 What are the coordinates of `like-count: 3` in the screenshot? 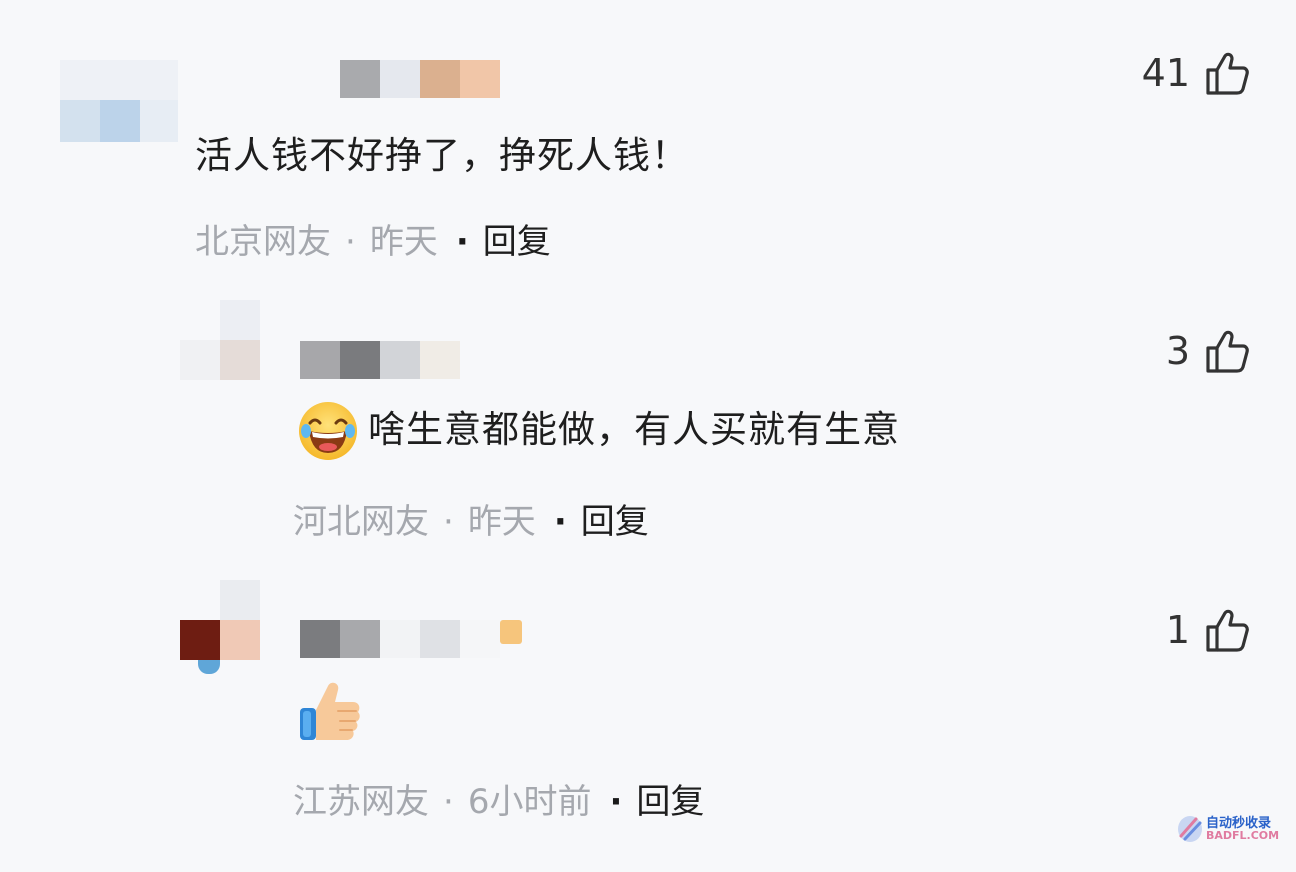 It's located at (1177, 351).